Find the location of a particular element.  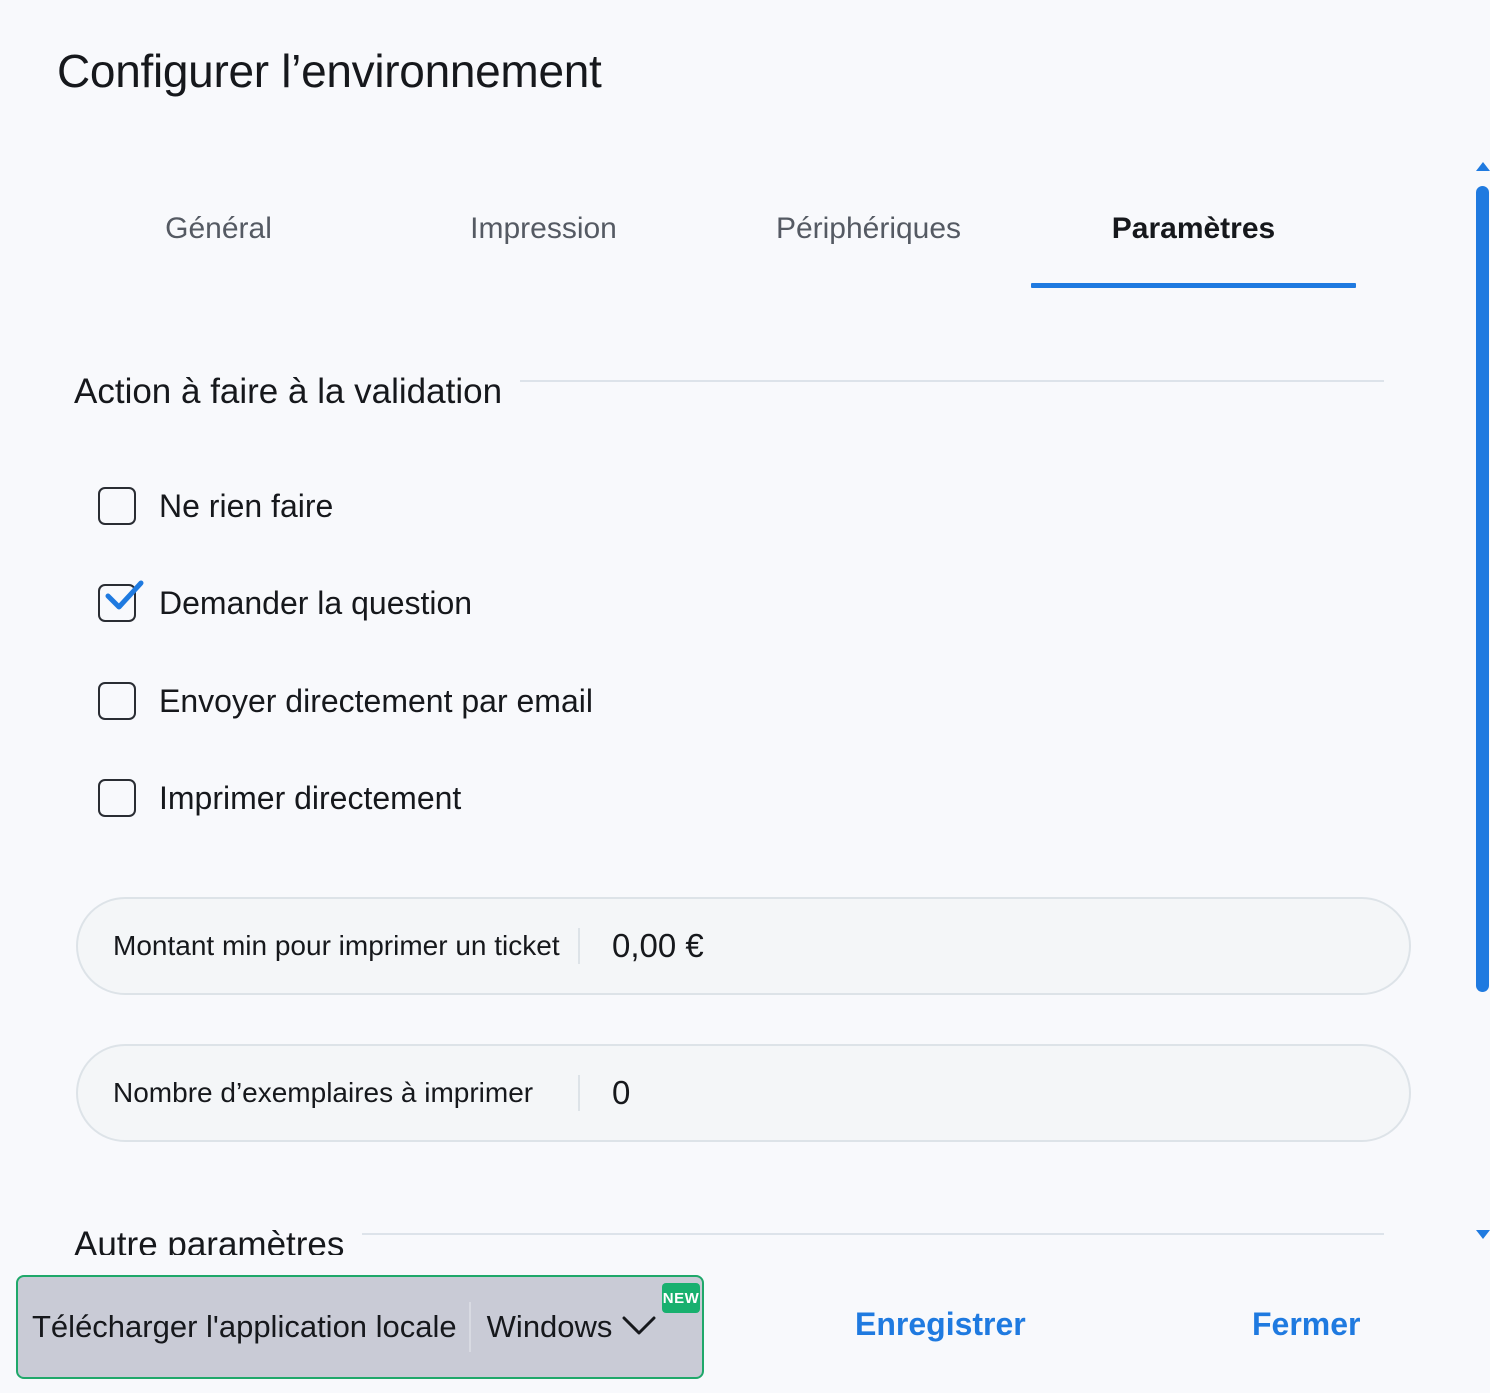

section-other-title: Autre paramètres is located at coordinates (209, 1240).